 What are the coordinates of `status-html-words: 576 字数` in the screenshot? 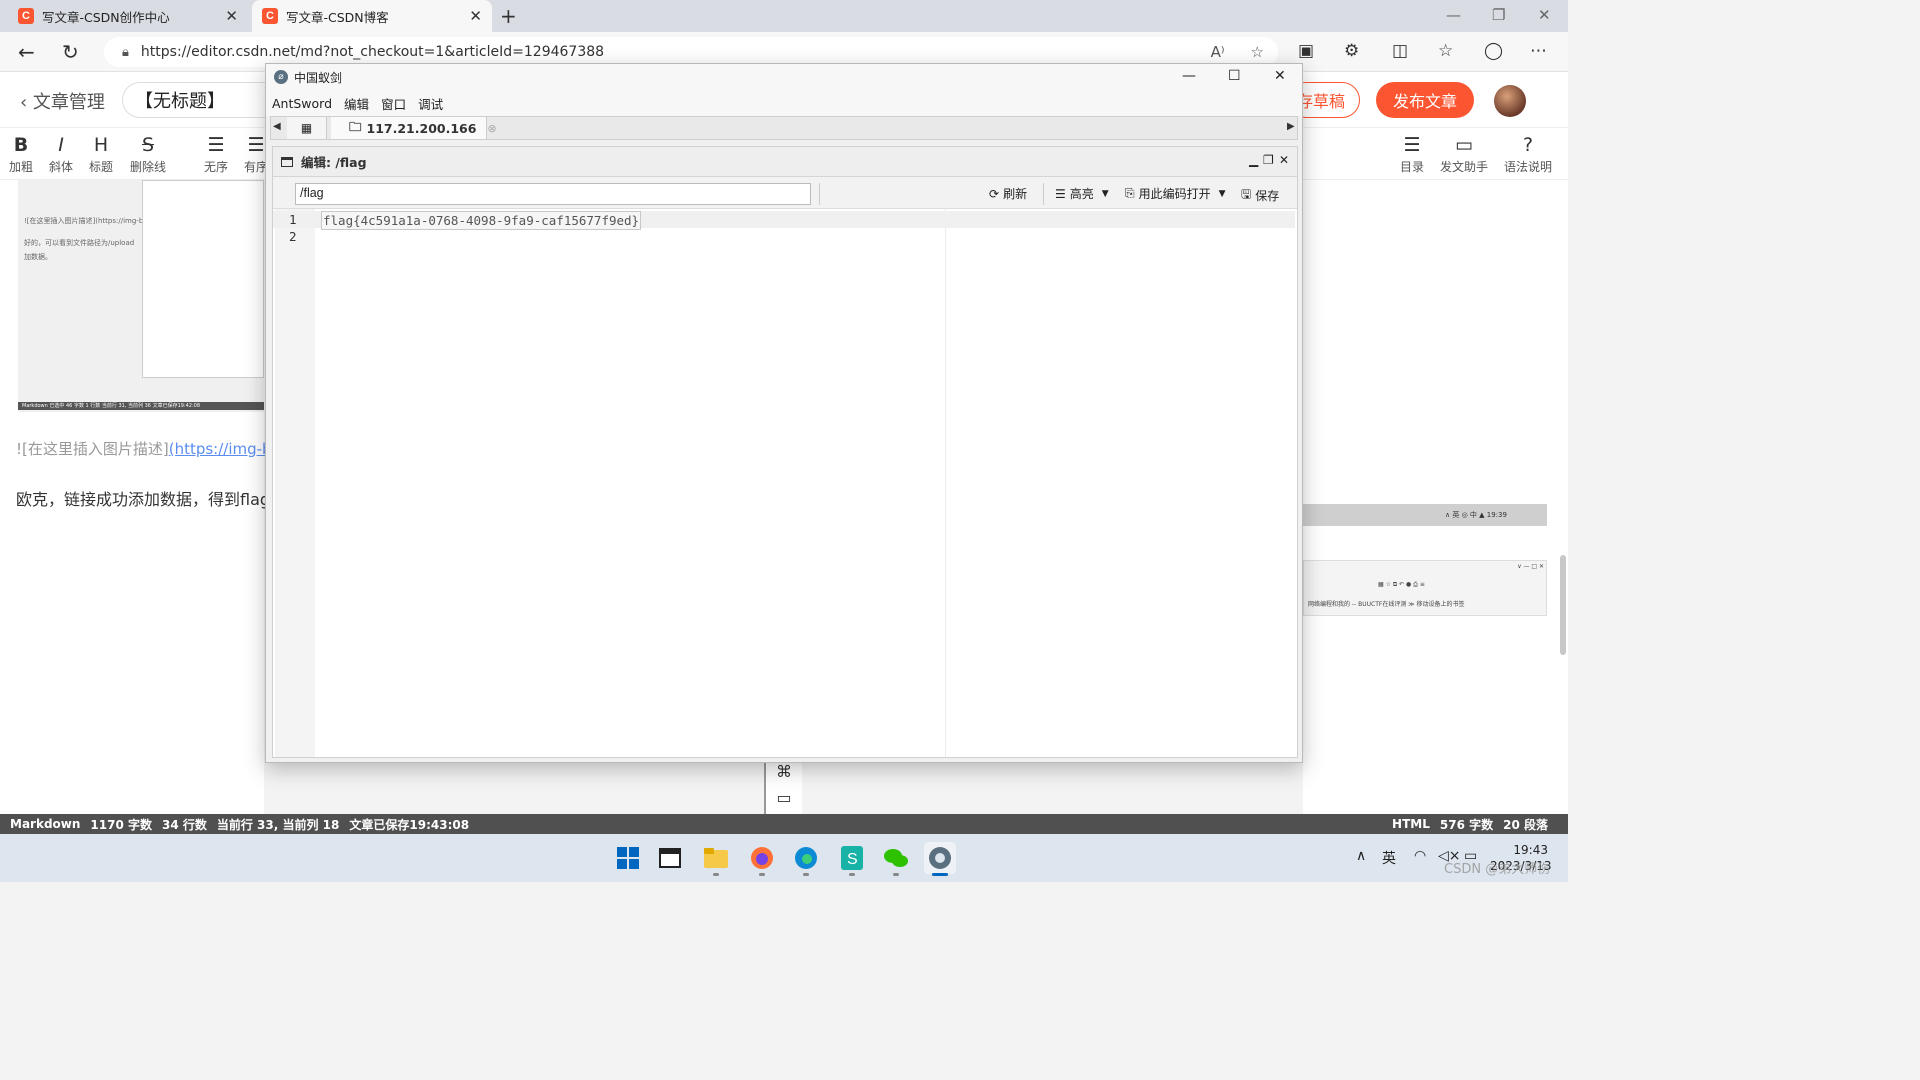 It's located at (1466, 824).